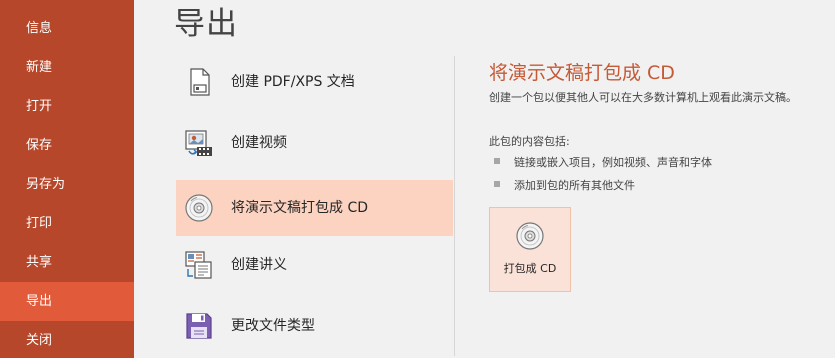 The width and height of the screenshot is (835, 358). What do you see at coordinates (273, 326) in the screenshot?
I see `option-label: 更改文件类型` at bounding box center [273, 326].